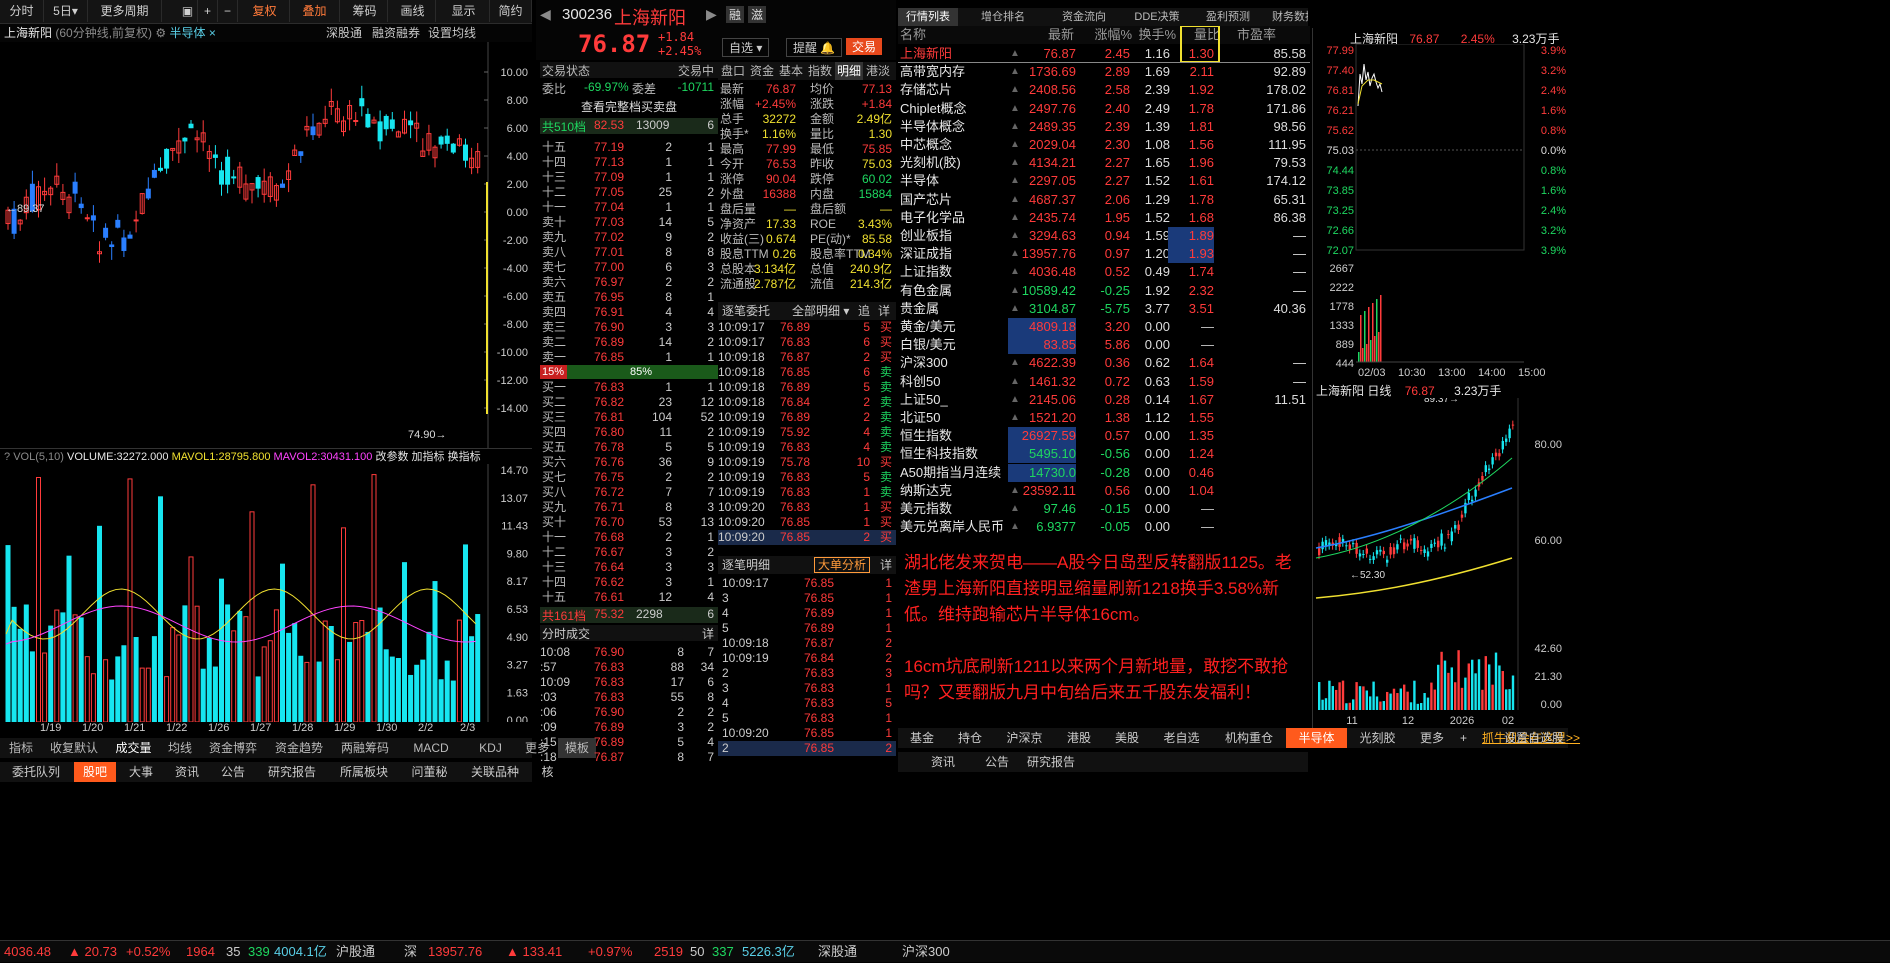 This screenshot has height=963, width=1890. What do you see at coordinates (1104, 327) in the screenshot?
I see `list-row: 黄金/美元▲4809.183.200.00—` at bounding box center [1104, 327].